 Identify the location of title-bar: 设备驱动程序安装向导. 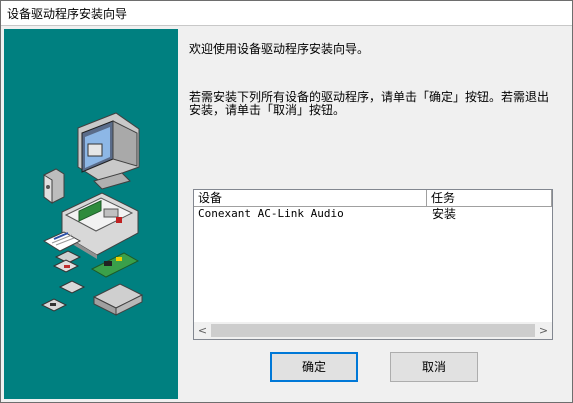
(286, 13).